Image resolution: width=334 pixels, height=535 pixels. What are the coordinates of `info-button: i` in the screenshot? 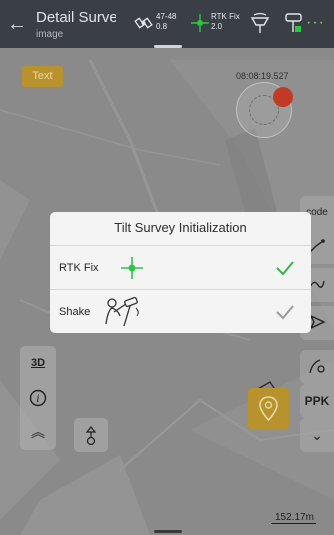 It's located at (38, 398).